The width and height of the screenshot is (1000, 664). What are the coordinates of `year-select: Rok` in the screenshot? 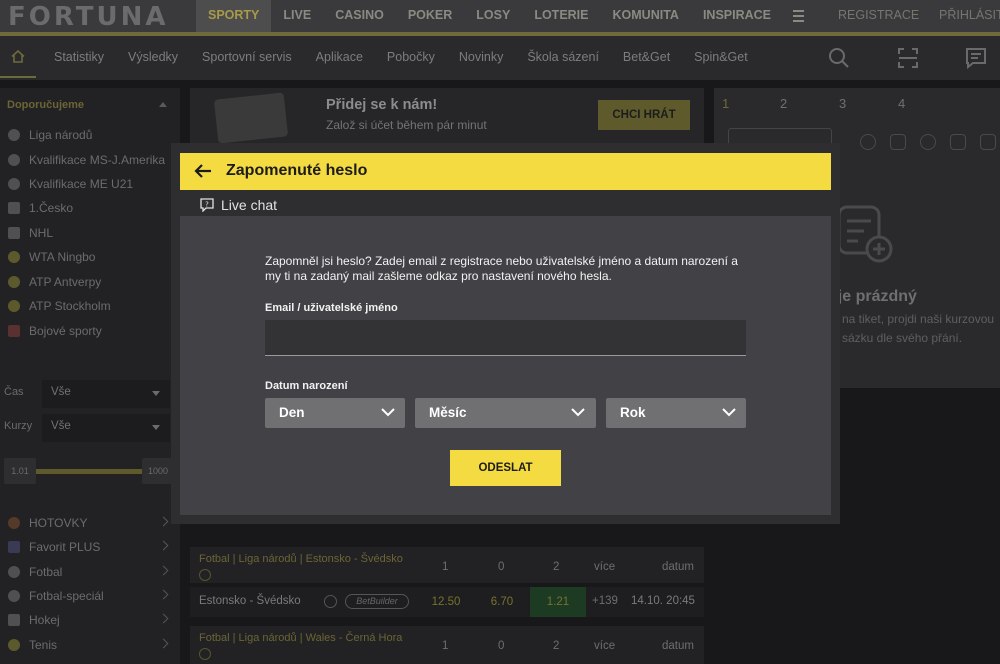 It's located at (676, 413).